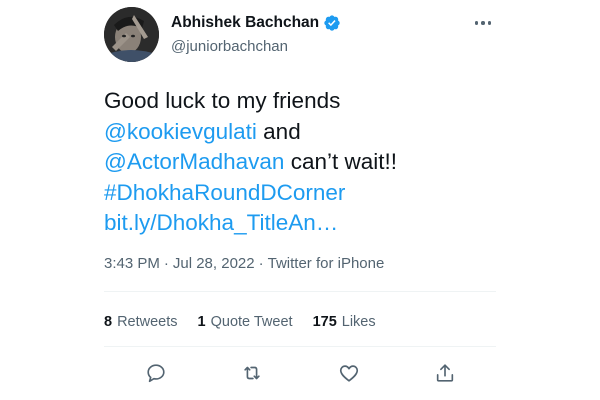 The width and height of the screenshot is (600, 400). Describe the element at coordinates (201, 322) in the screenshot. I see `quote-tweets-count: 1` at that location.